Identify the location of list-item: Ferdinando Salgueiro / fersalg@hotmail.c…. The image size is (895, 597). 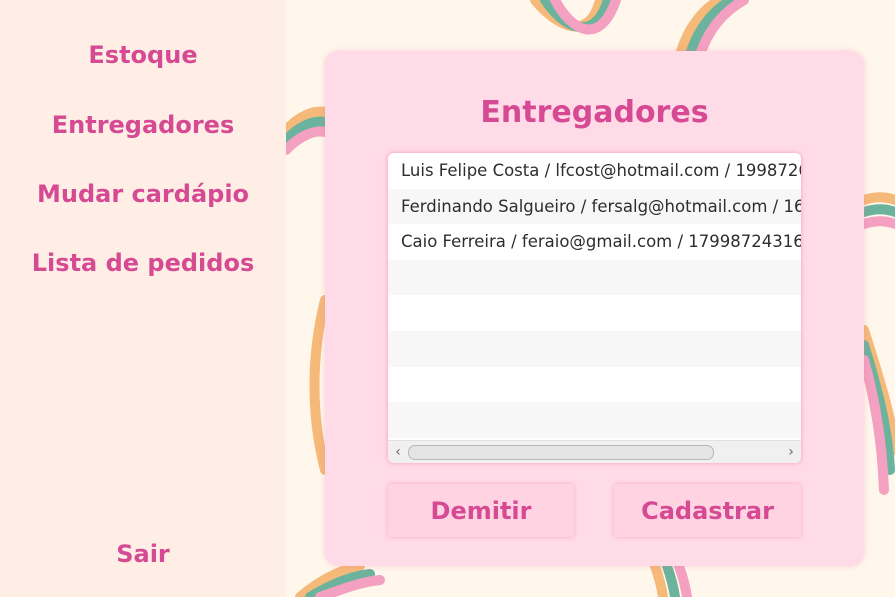
(594, 206).